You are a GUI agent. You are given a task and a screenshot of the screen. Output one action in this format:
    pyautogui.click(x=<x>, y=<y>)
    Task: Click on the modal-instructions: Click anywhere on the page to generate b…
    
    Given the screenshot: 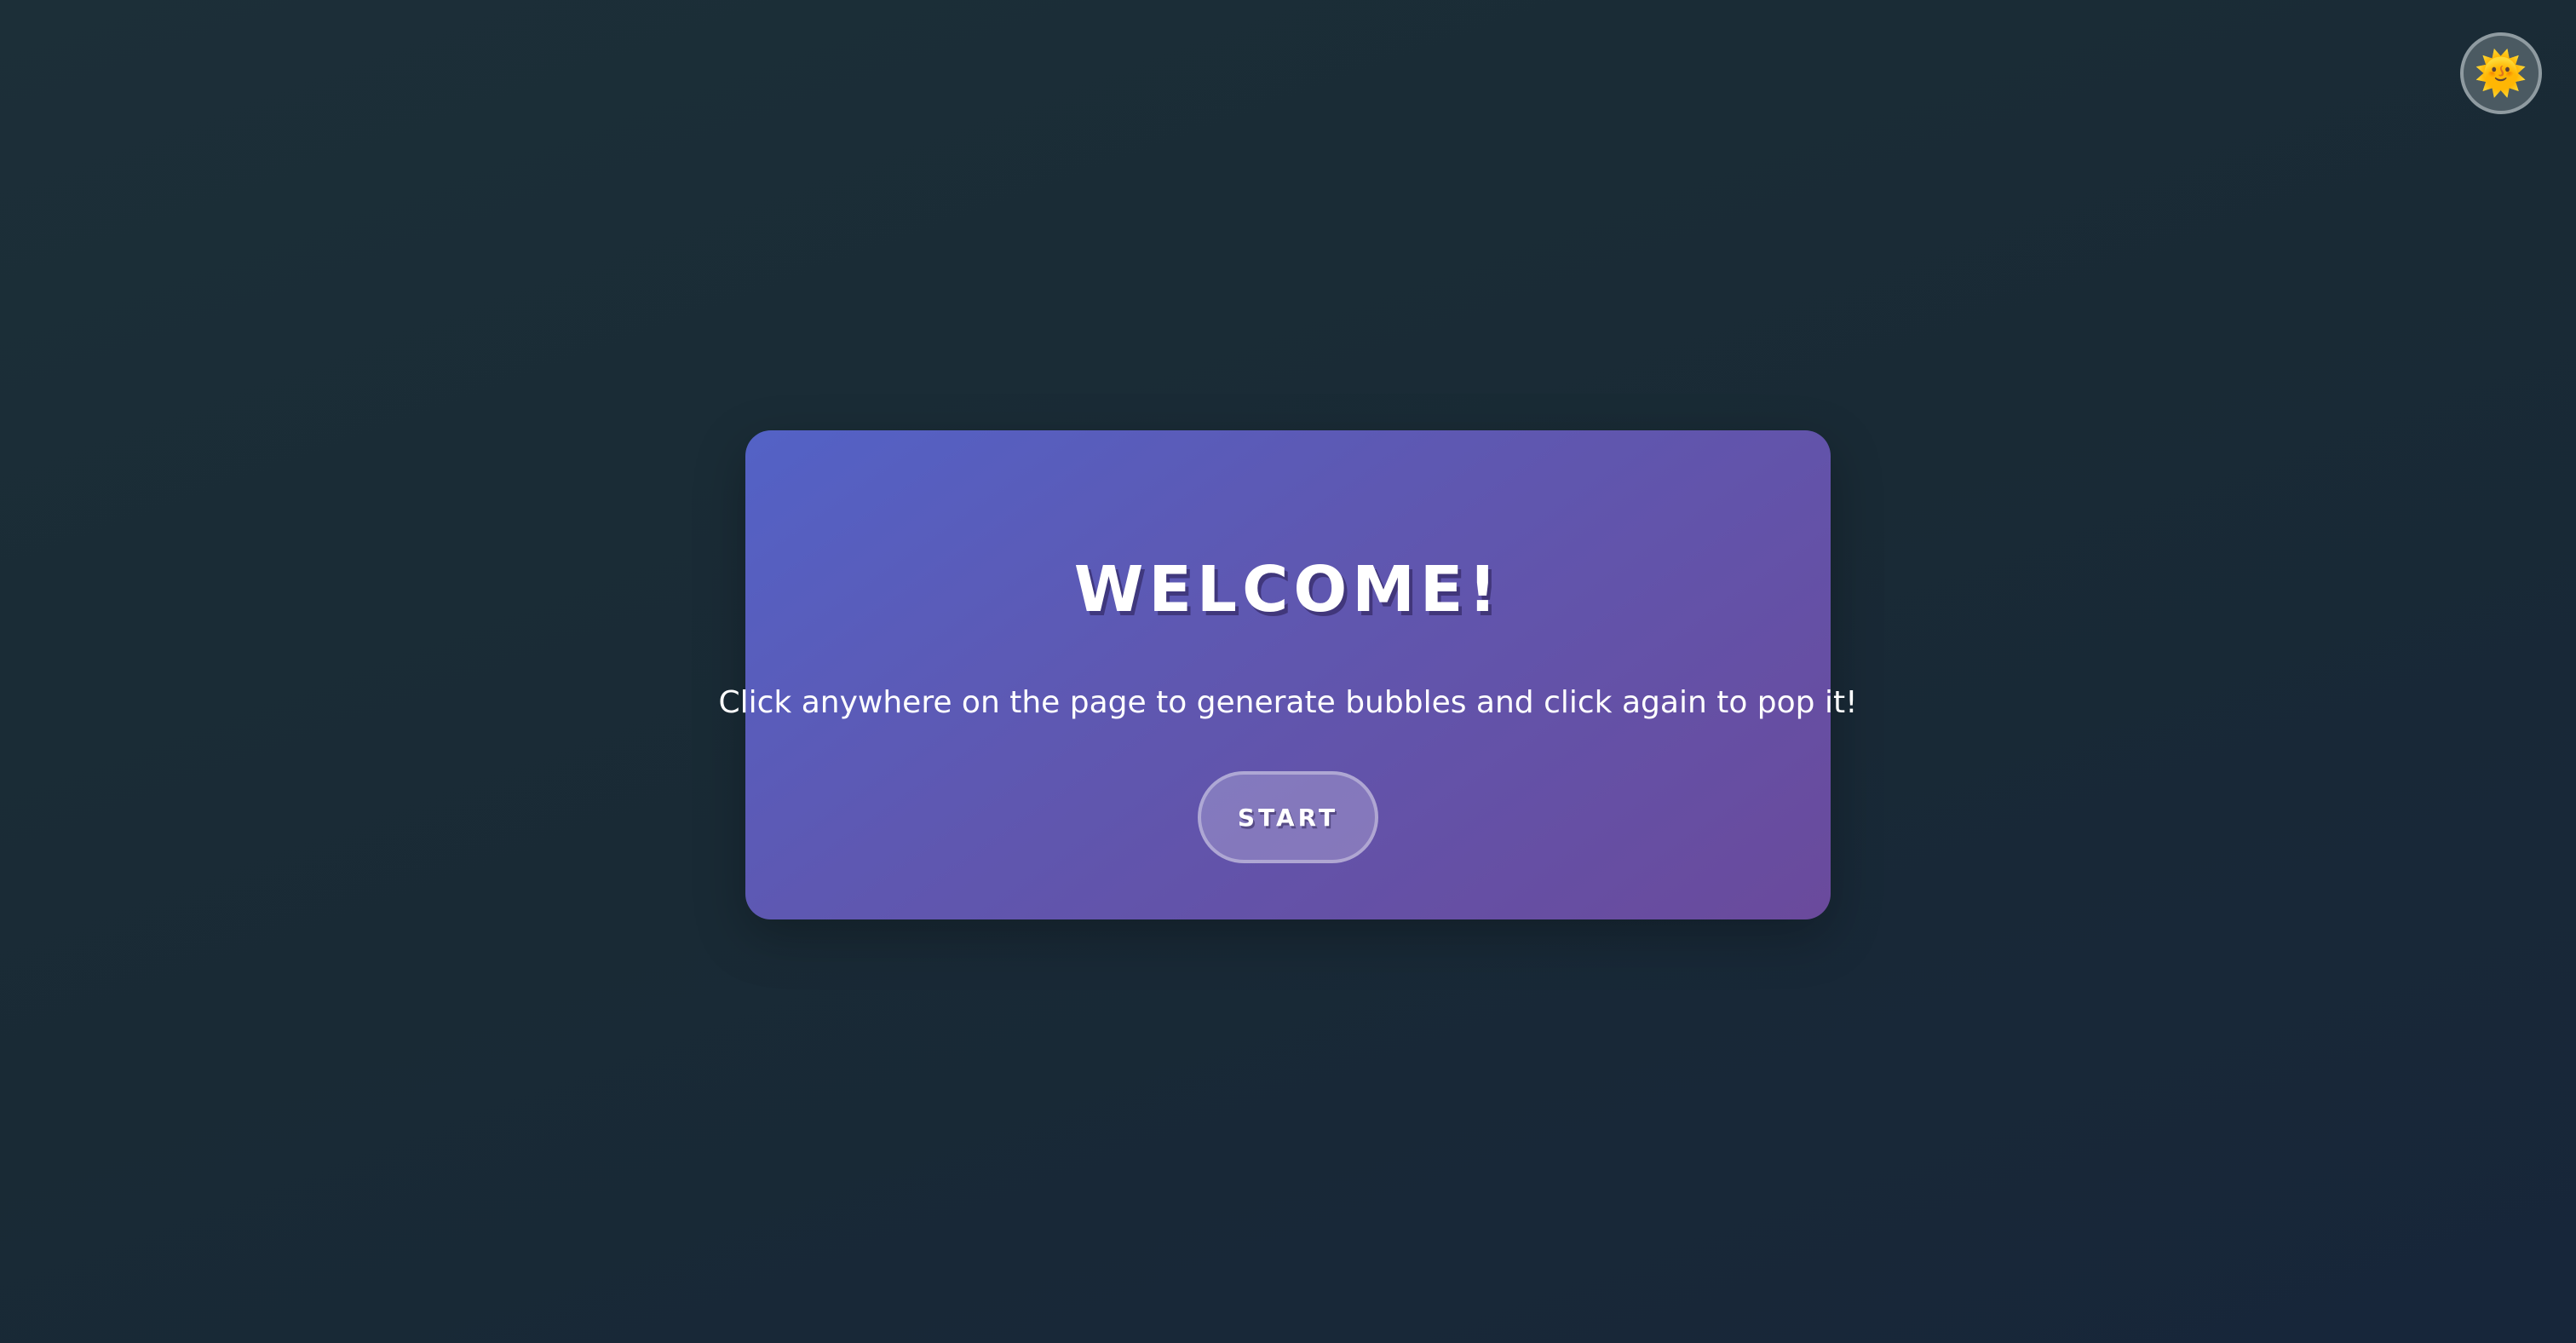 What is the action you would take?
    pyautogui.click(x=1288, y=702)
    